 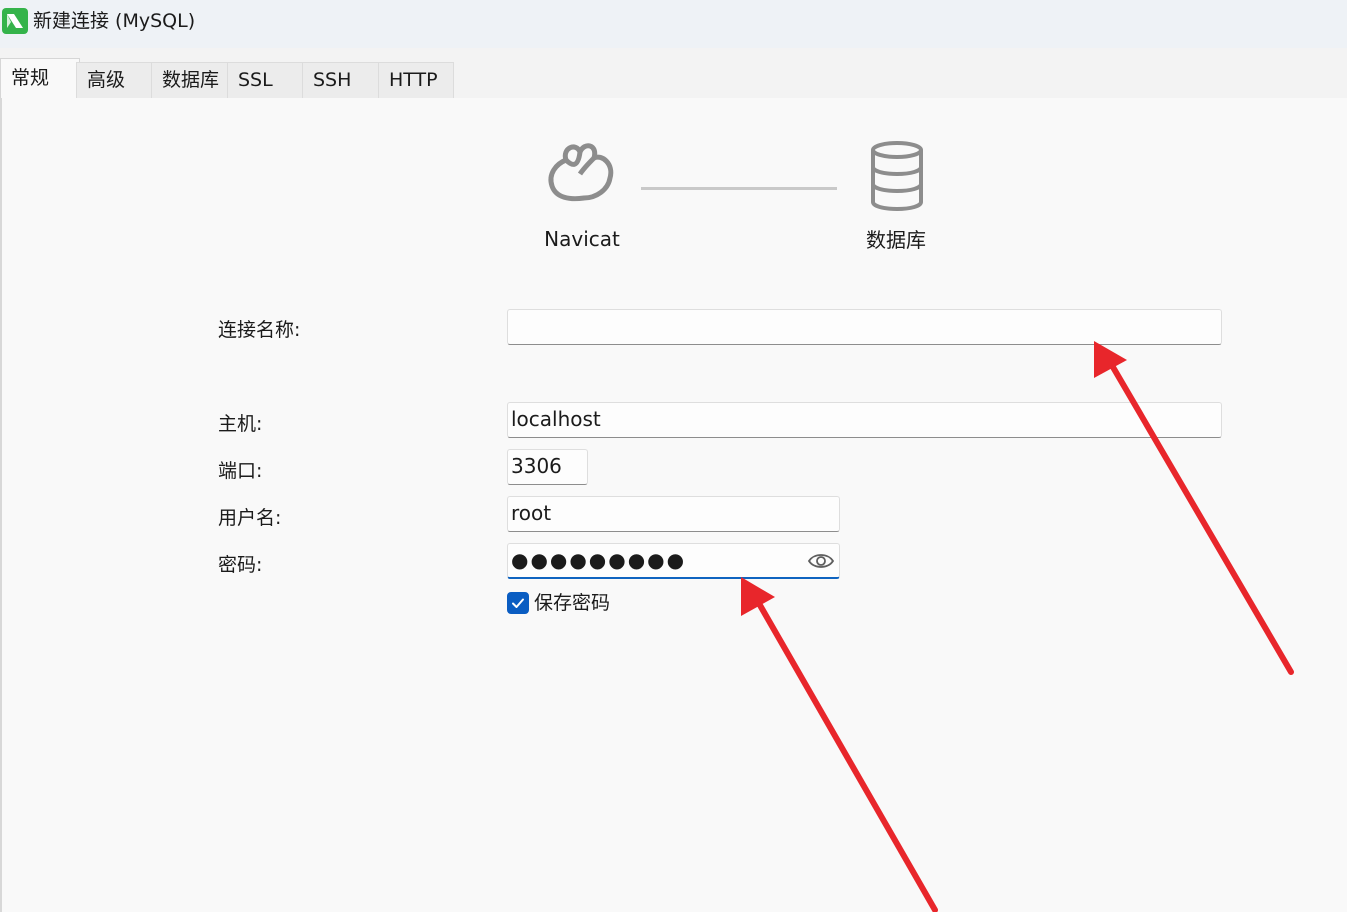 I want to click on window-title: 新建连接 (MySQL), so click(x=114, y=21).